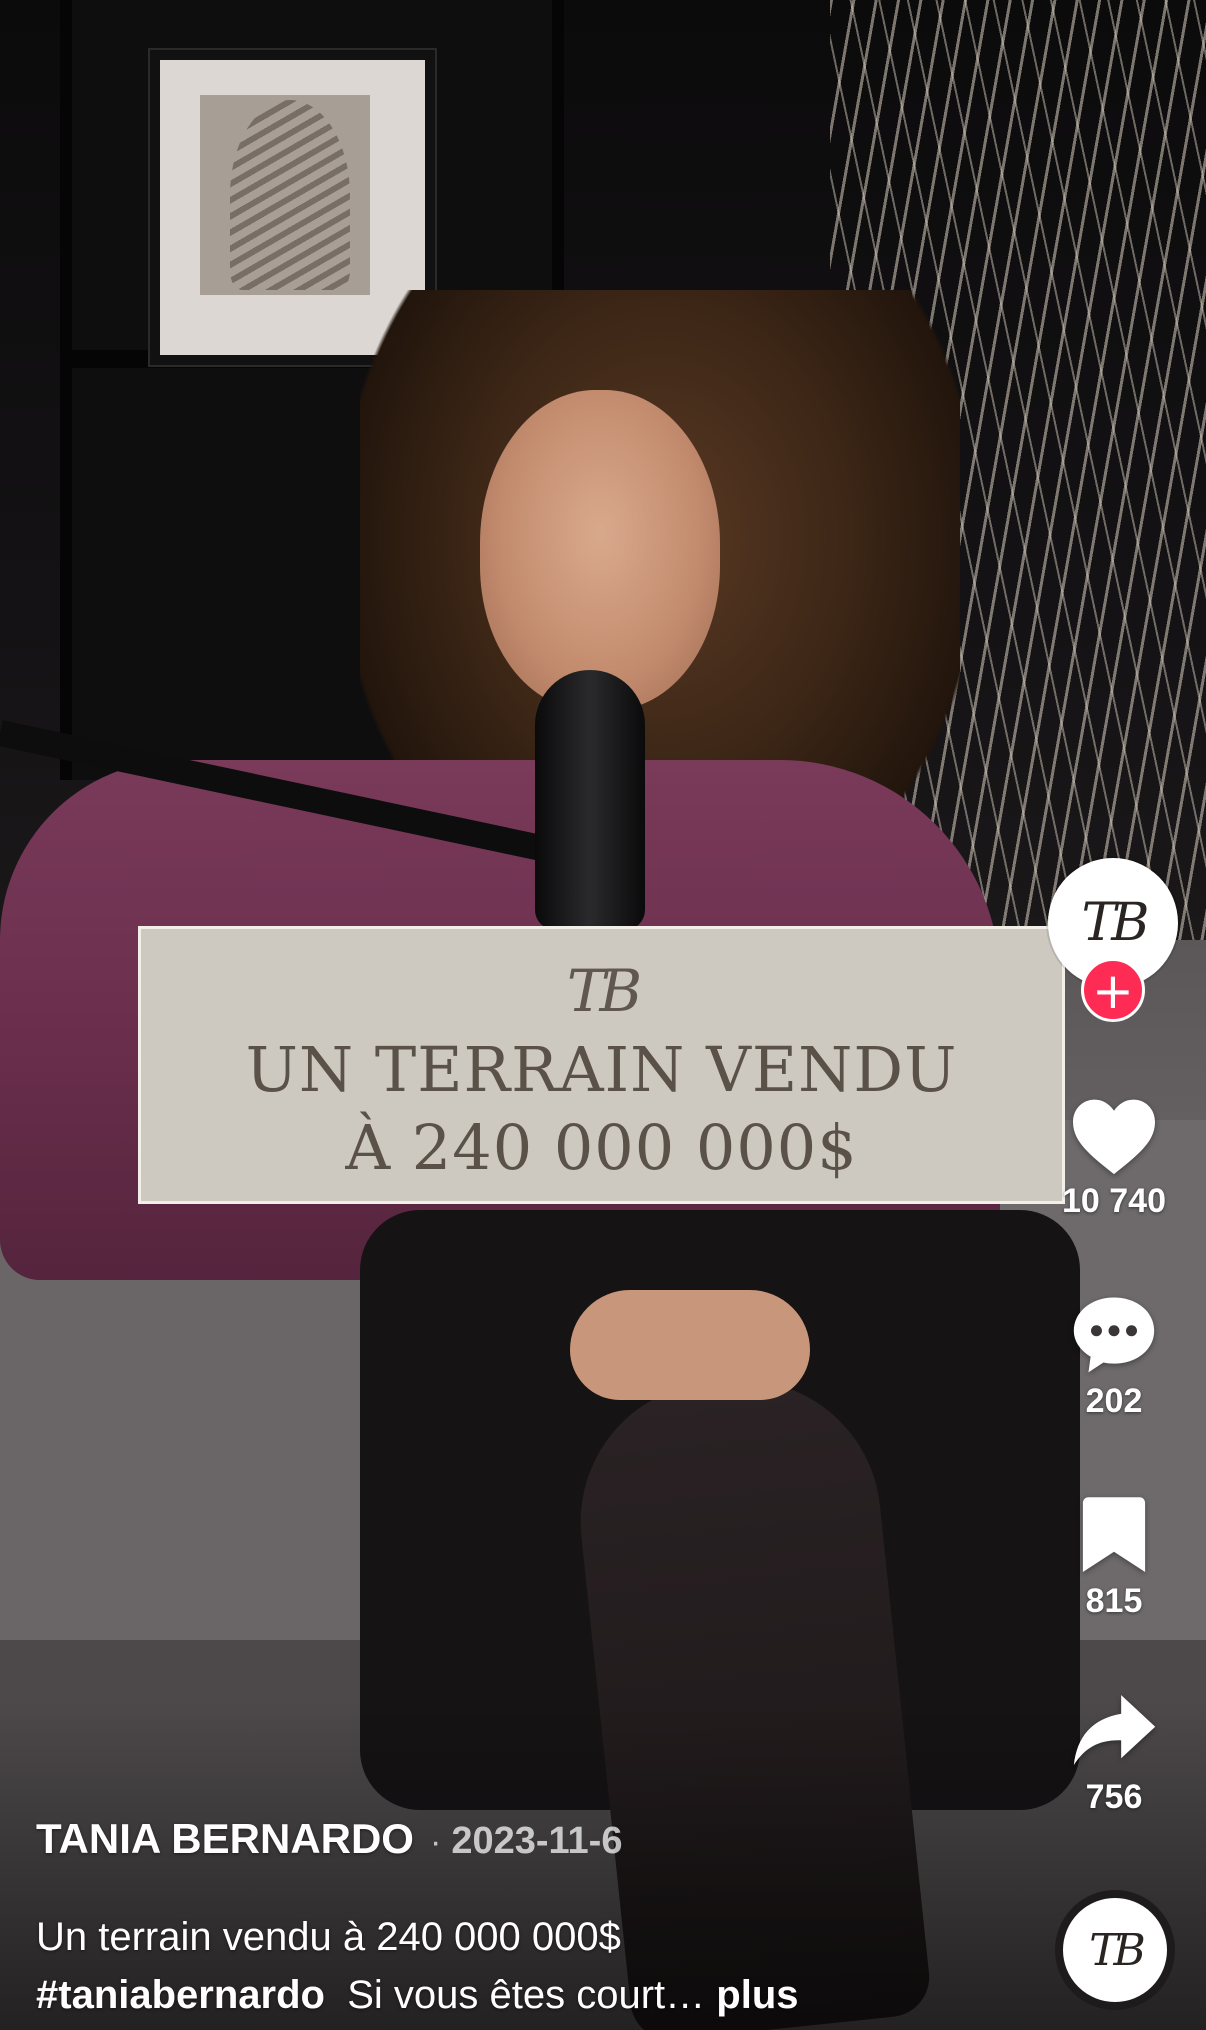  What do you see at coordinates (600, 550) in the screenshot?
I see `person-face` at bounding box center [600, 550].